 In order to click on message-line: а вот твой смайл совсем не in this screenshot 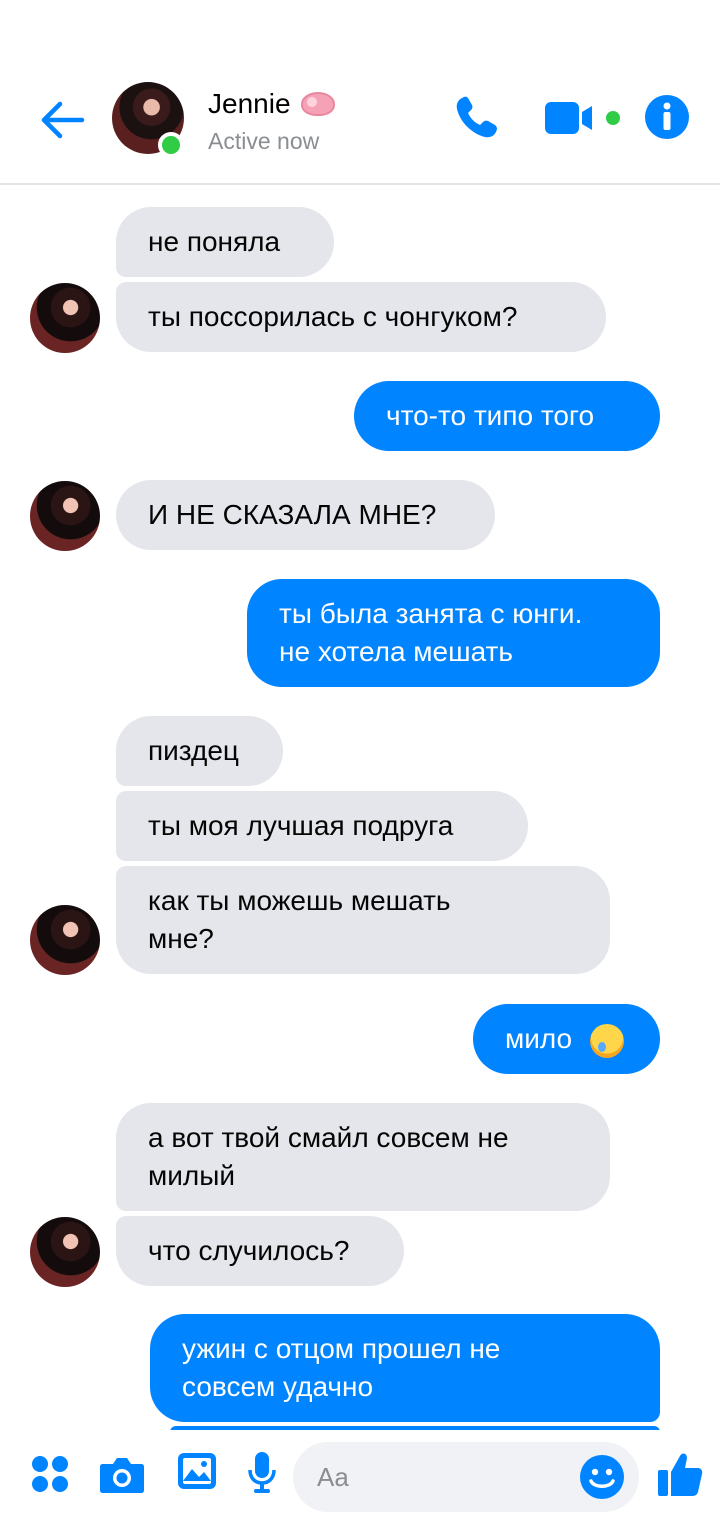, I will do `click(328, 1137)`.